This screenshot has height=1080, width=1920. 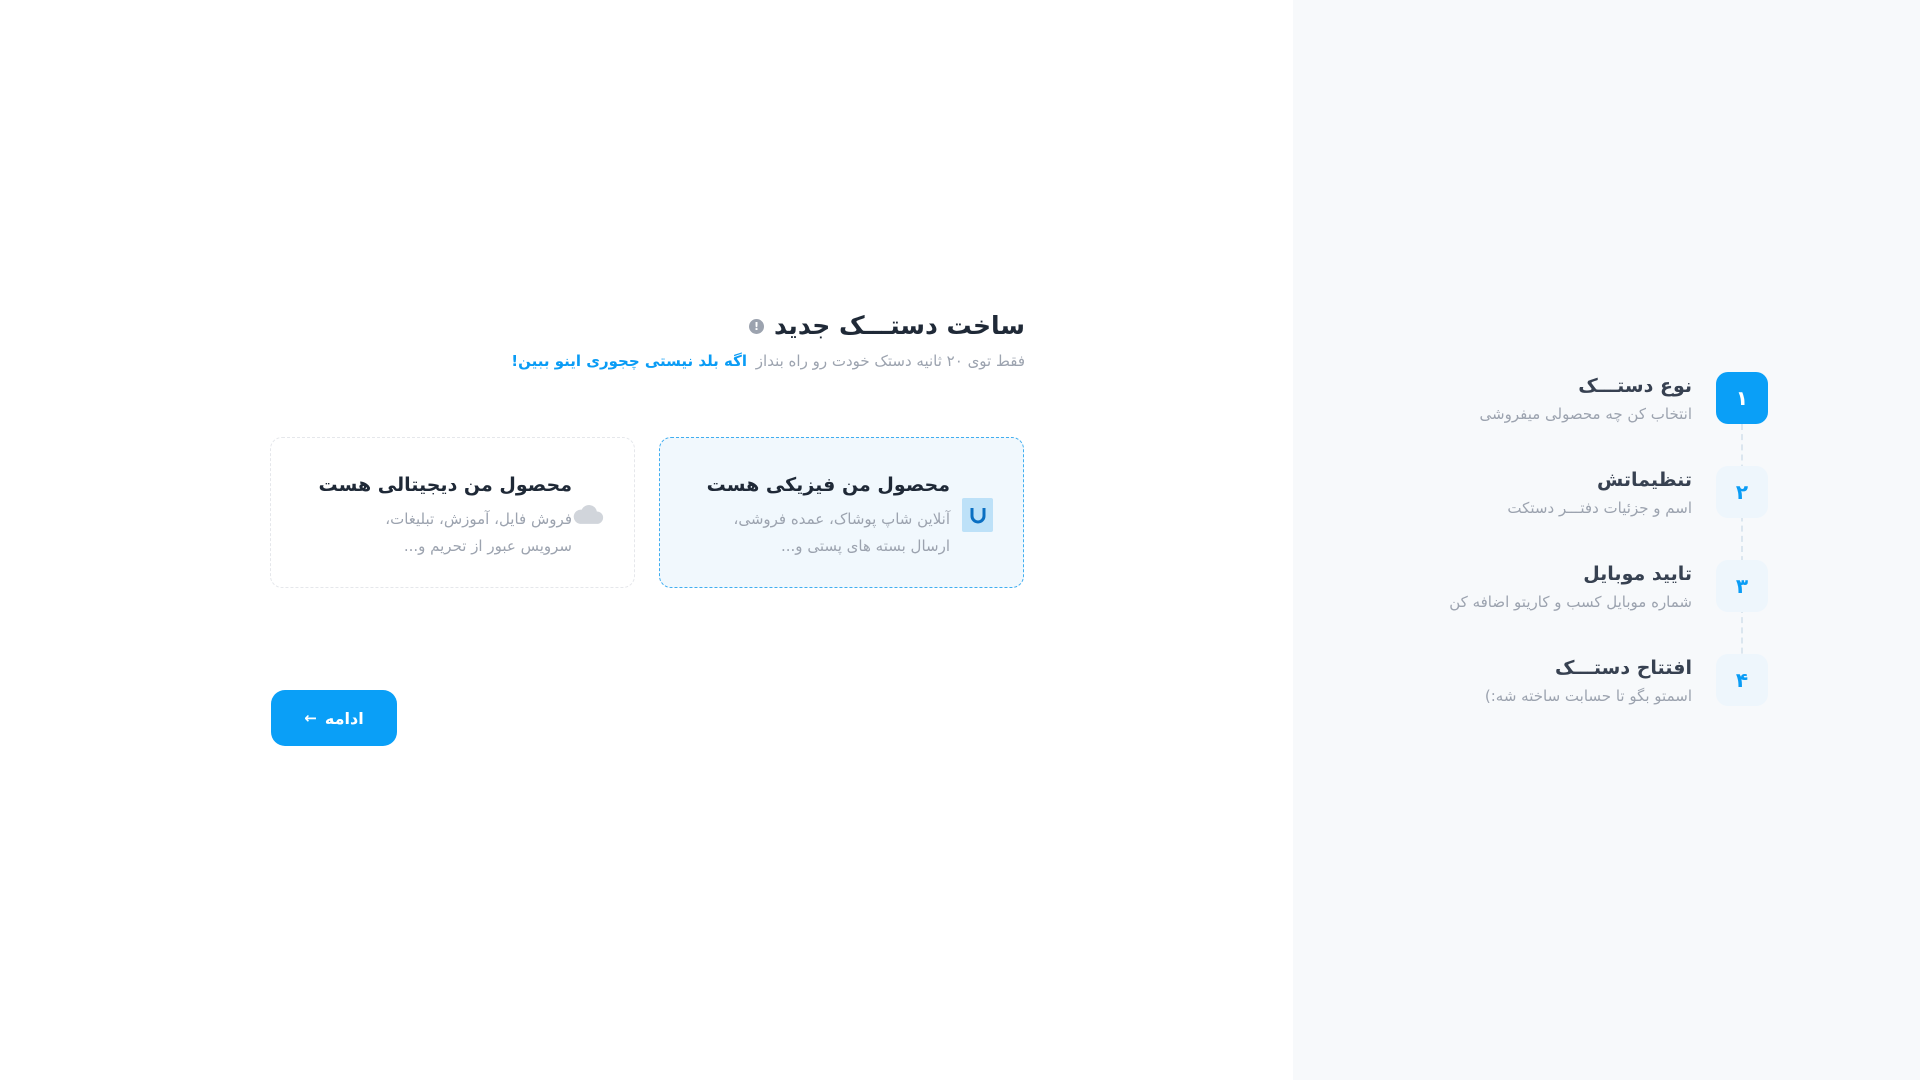 I want to click on step-number: ۱, so click(x=1742, y=398).